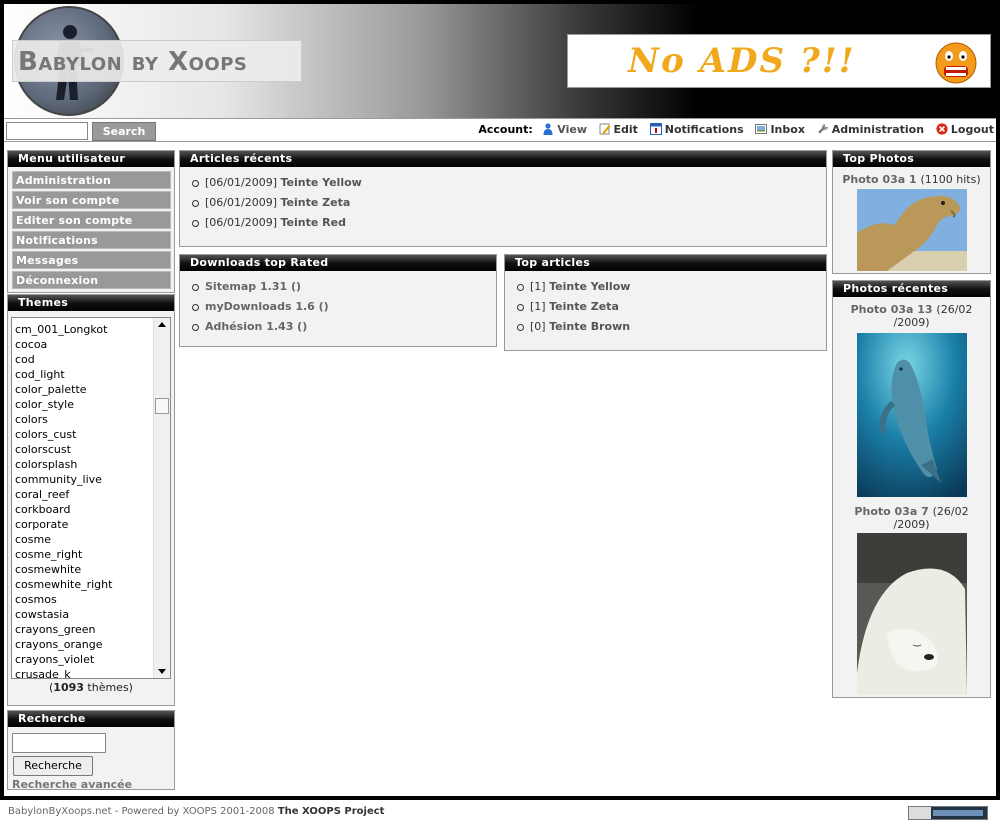 The width and height of the screenshot is (1000, 832). Describe the element at coordinates (91, 374) in the screenshot. I see `theme-option: cod_light` at that location.